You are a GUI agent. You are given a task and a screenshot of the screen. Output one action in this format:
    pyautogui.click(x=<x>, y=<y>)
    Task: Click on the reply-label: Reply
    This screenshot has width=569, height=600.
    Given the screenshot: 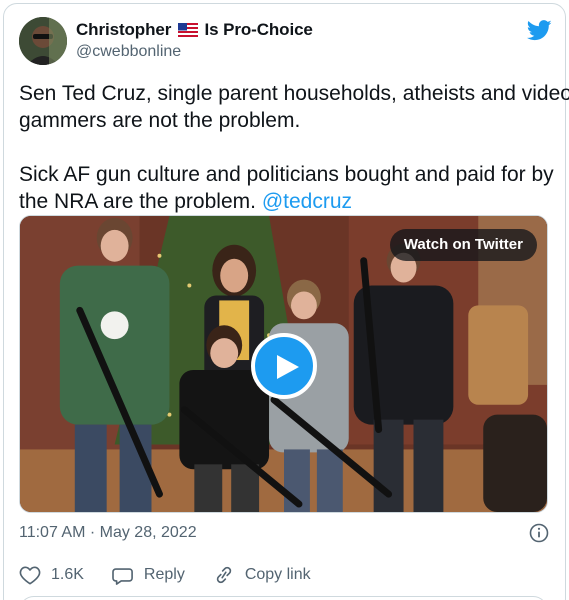 What is the action you would take?
    pyautogui.click(x=164, y=574)
    